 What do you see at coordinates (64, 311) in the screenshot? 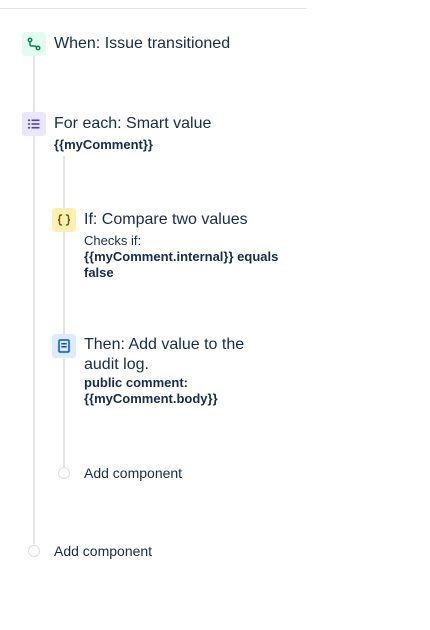
I see `branch-flow-line` at bounding box center [64, 311].